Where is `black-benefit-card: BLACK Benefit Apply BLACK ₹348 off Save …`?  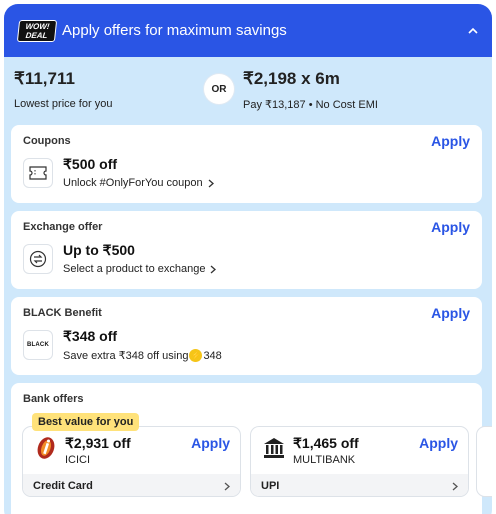 black-benefit-card: BLACK Benefit Apply BLACK ₹348 off Save … is located at coordinates (246, 336).